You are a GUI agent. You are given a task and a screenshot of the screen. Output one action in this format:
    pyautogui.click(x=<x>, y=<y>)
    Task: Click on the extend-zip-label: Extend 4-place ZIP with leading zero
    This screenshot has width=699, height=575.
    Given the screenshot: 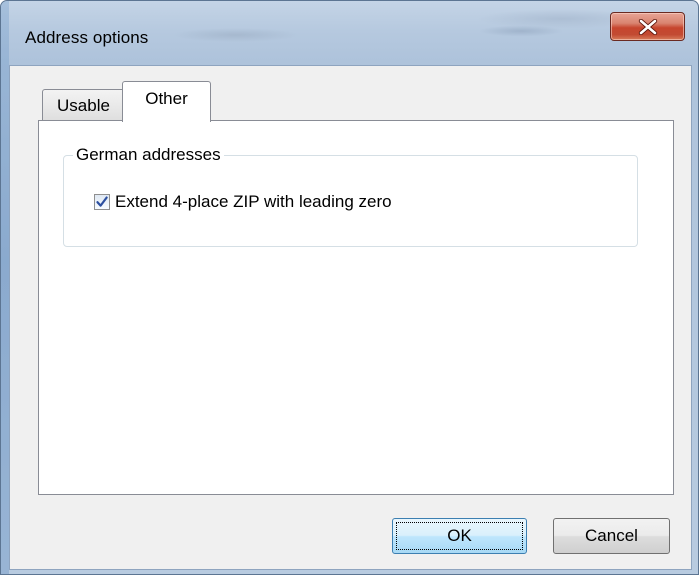 What is the action you would take?
    pyautogui.click(x=253, y=202)
    